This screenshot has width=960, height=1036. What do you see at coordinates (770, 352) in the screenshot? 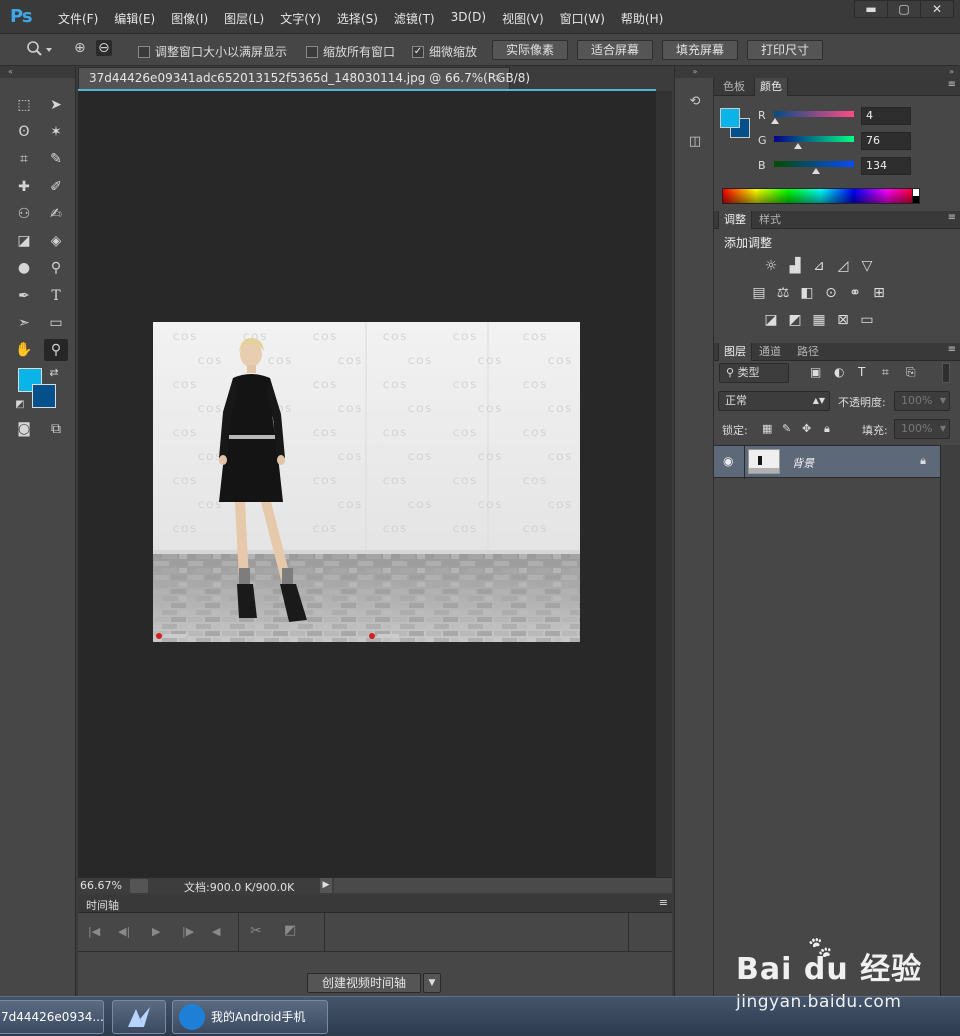
I see `tab-channels: 通道` at bounding box center [770, 352].